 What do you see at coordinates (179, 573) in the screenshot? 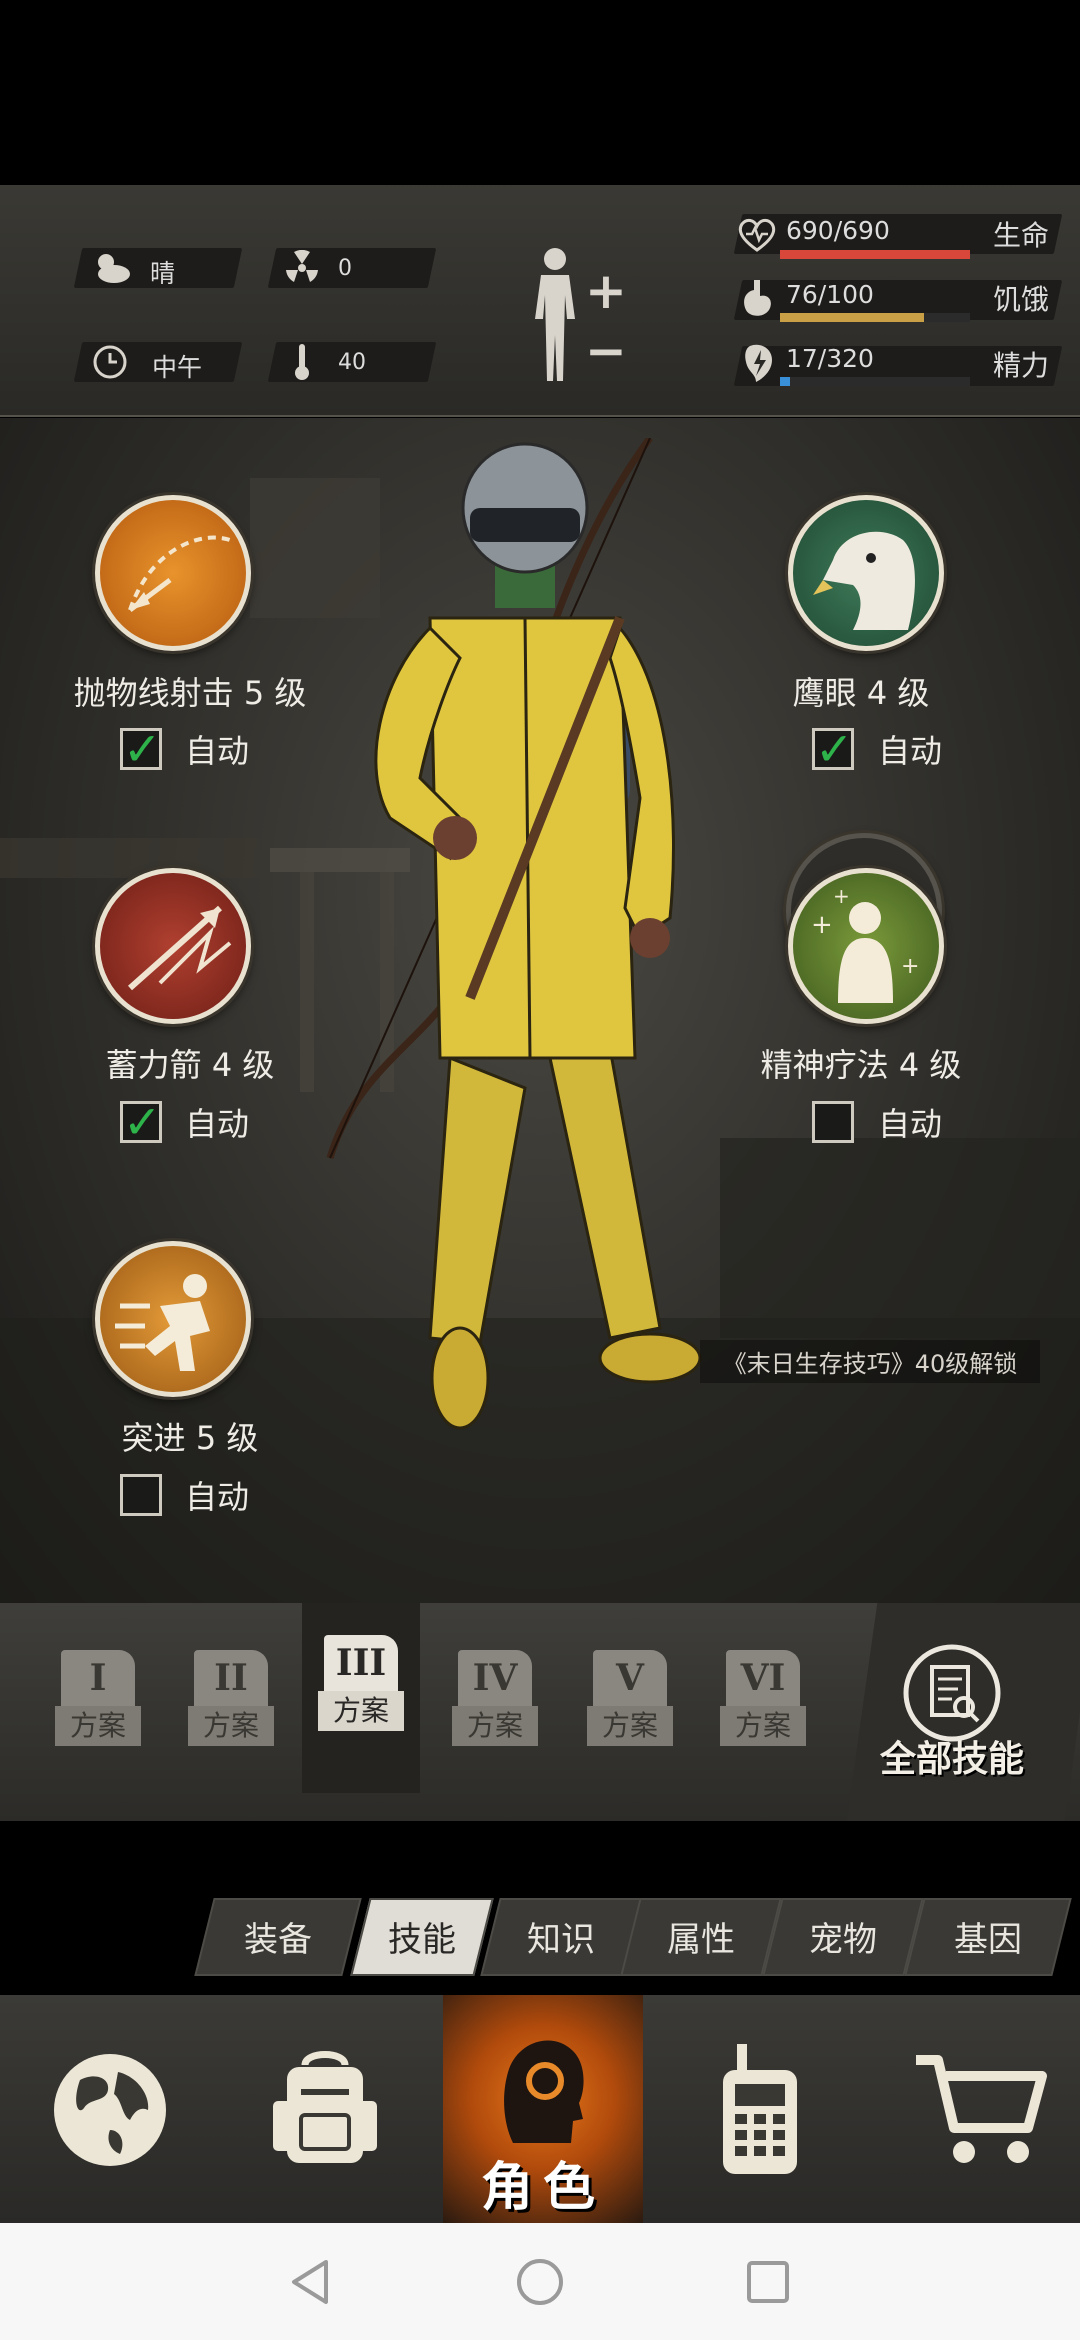
I see `parabolic-arrow-icon` at bounding box center [179, 573].